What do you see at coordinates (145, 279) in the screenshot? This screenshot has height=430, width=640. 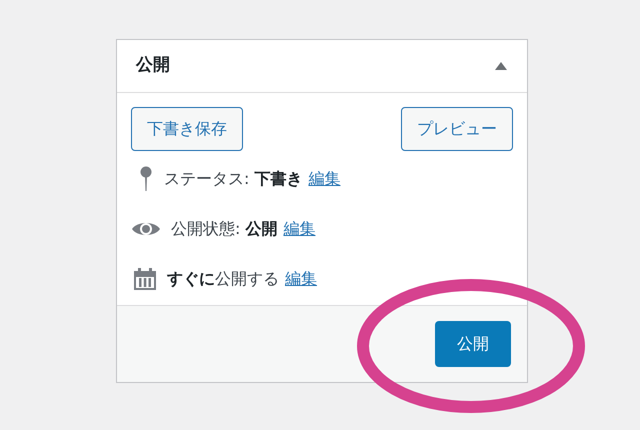 I see `calendar-icon` at bounding box center [145, 279].